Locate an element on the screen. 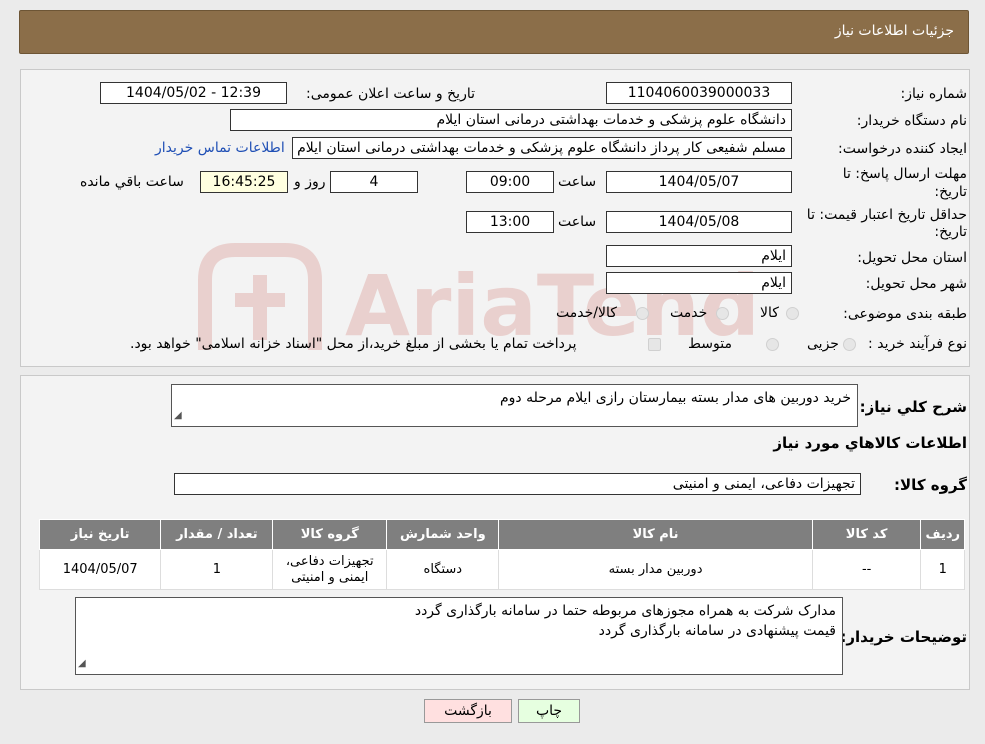 The image size is (985, 744). category-goods-label: کالا is located at coordinates (769, 313).